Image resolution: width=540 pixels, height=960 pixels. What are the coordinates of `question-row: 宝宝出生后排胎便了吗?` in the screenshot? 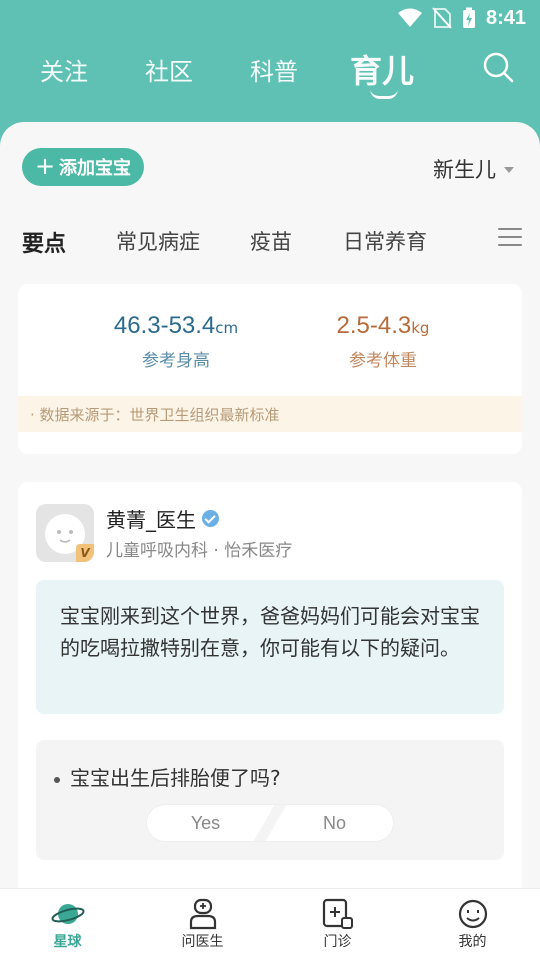 It's located at (167, 776).